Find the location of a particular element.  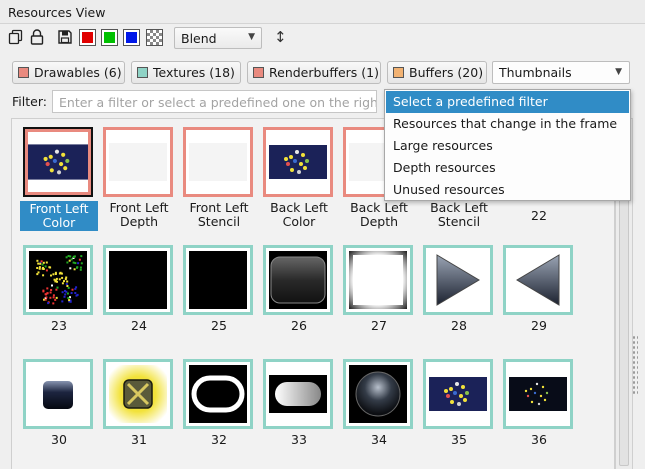

category-label: Drawables (6) is located at coordinates (78, 72).